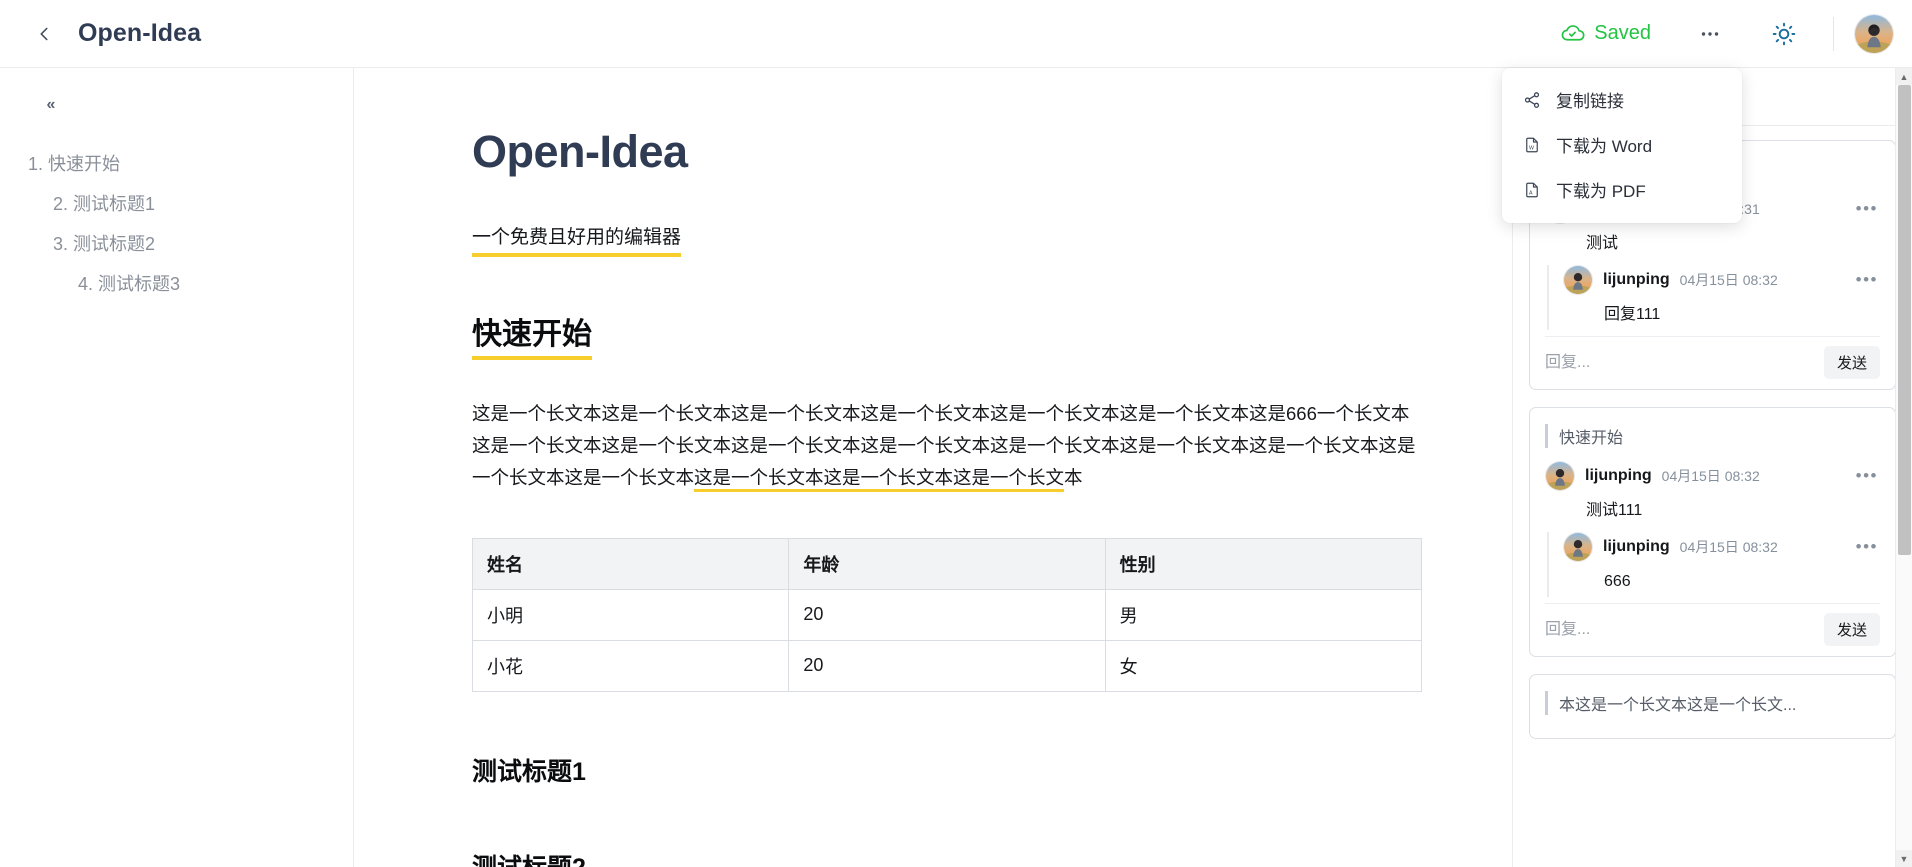 The height and width of the screenshot is (867, 1912). What do you see at coordinates (1713, 297) in the screenshot?
I see `comment-reply-entry: lijunping 04月15日 08:32 ••• 回复111` at bounding box center [1713, 297].